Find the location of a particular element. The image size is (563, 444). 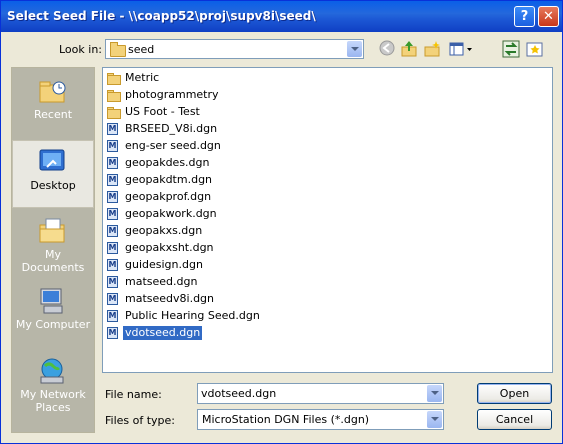

desktop-icon is located at coordinates (53, 162).